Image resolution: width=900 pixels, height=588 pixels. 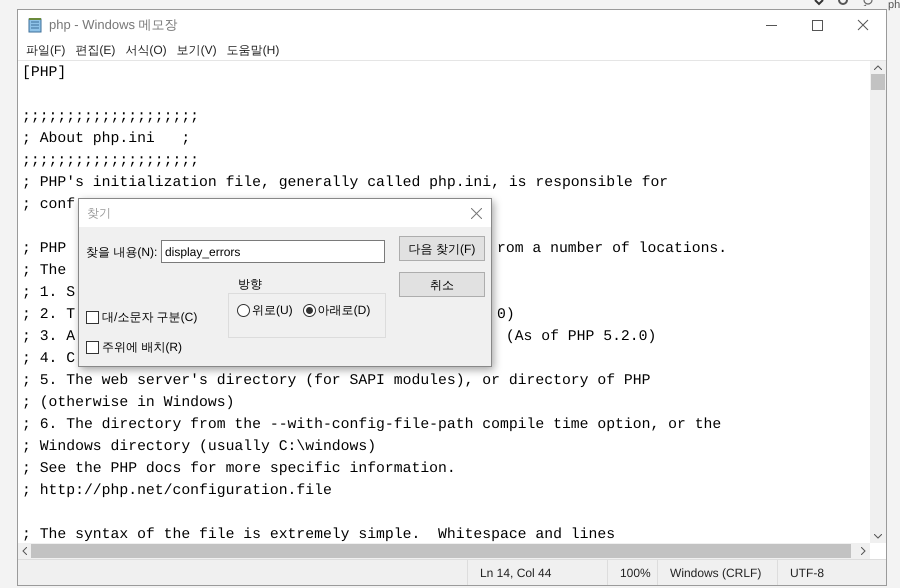 What do you see at coordinates (35, 25) in the screenshot?
I see `notepad-icon` at bounding box center [35, 25].